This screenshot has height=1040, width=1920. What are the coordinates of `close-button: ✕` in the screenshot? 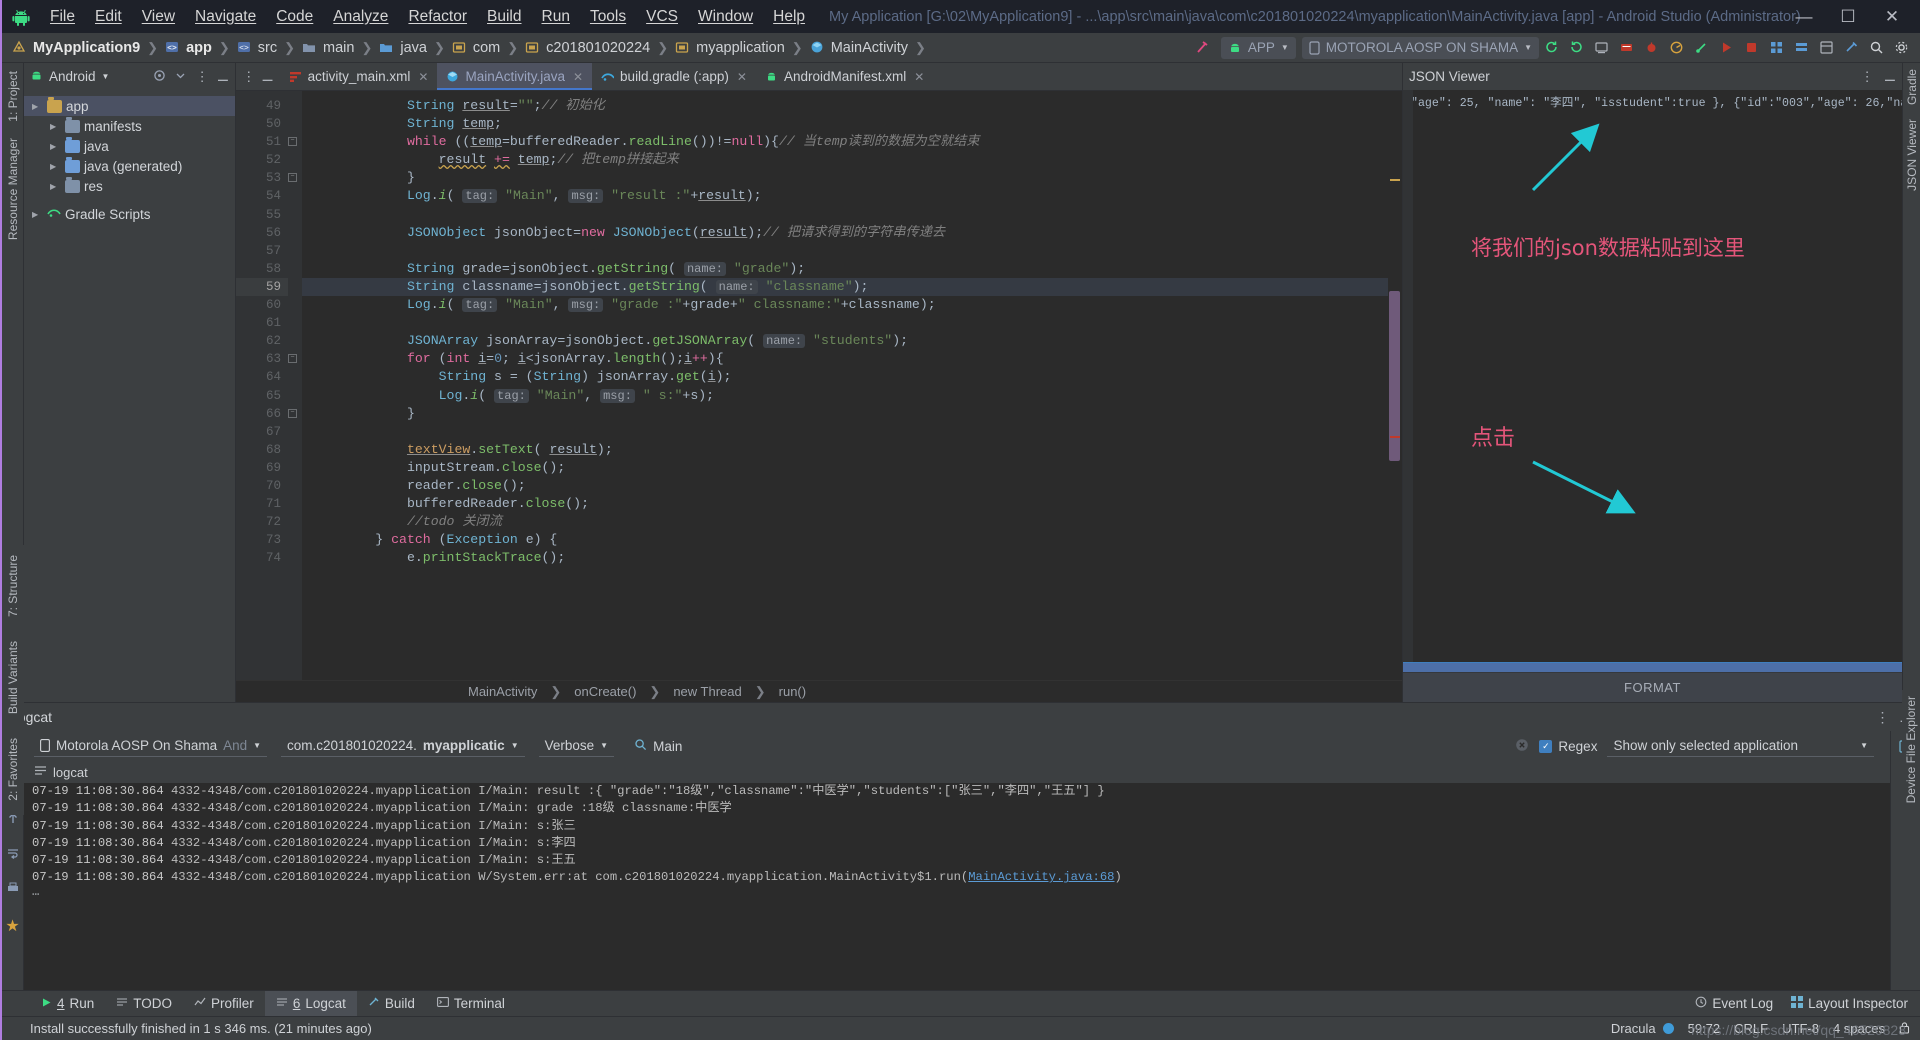 It's located at (1892, 16).